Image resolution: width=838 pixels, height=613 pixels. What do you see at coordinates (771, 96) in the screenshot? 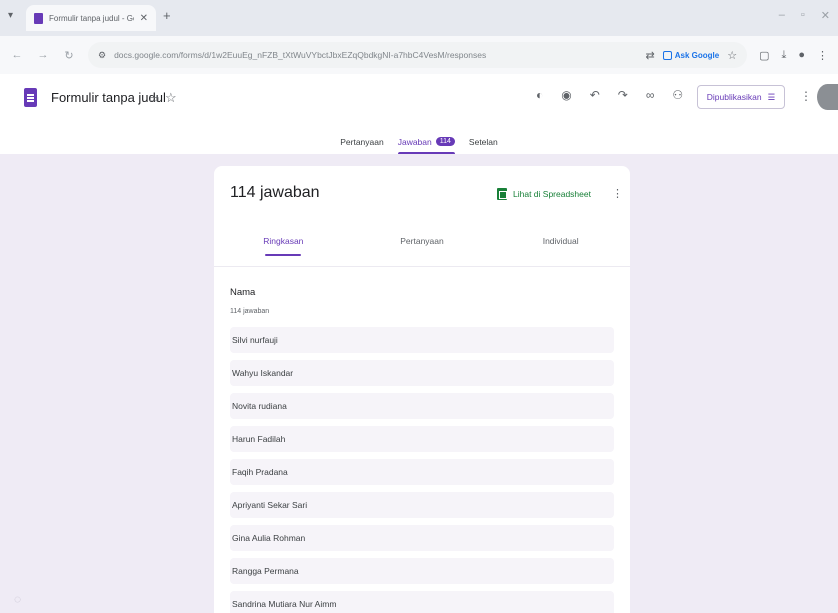
I see `publish-settings-icon: ☰` at bounding box center [771, 96].